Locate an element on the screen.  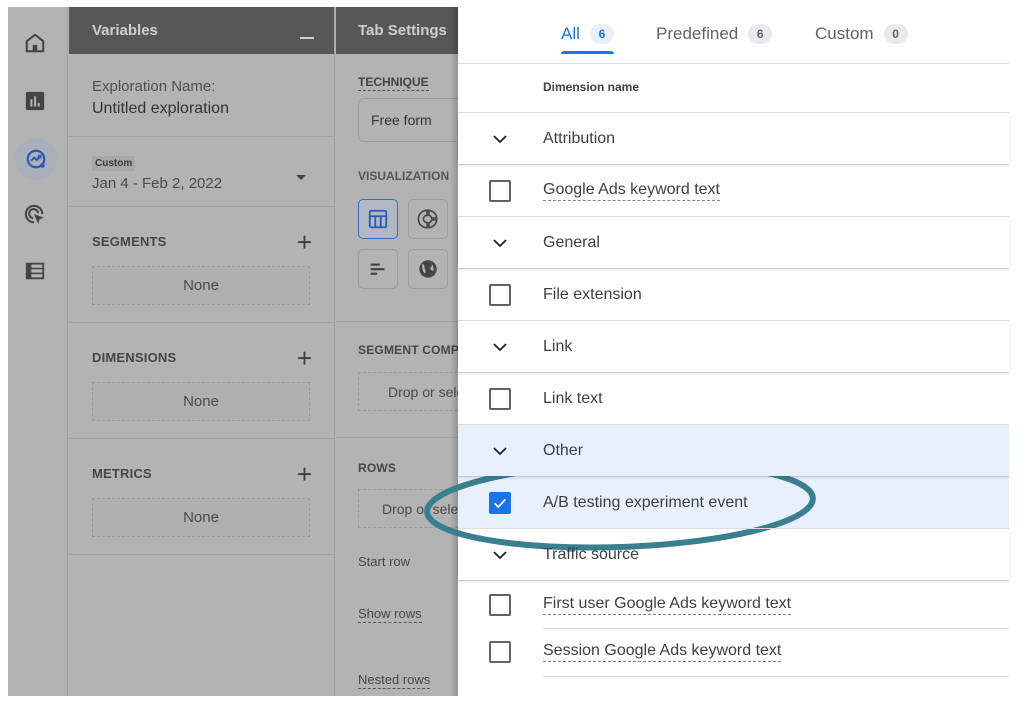
group-row-traffic-source: Traffic source is located at coordinates (733, 554).